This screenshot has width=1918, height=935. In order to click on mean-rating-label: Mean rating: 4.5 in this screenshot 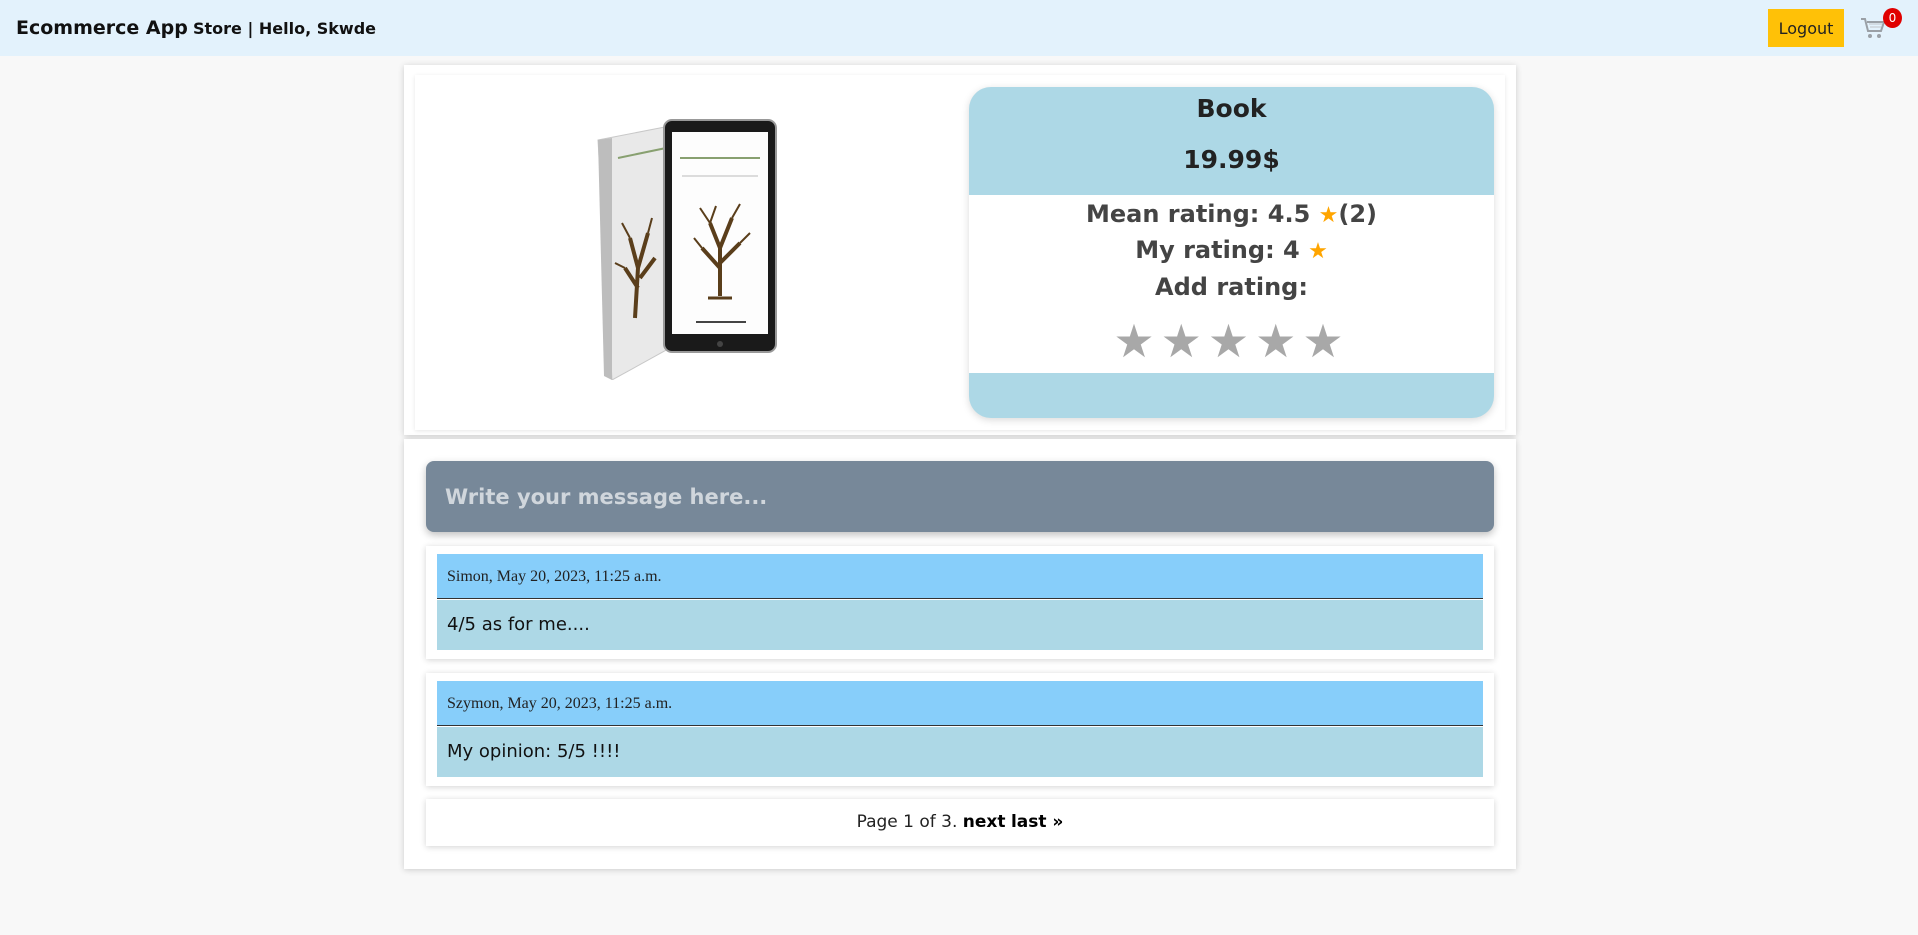, I will do `click(1198, 214)`.